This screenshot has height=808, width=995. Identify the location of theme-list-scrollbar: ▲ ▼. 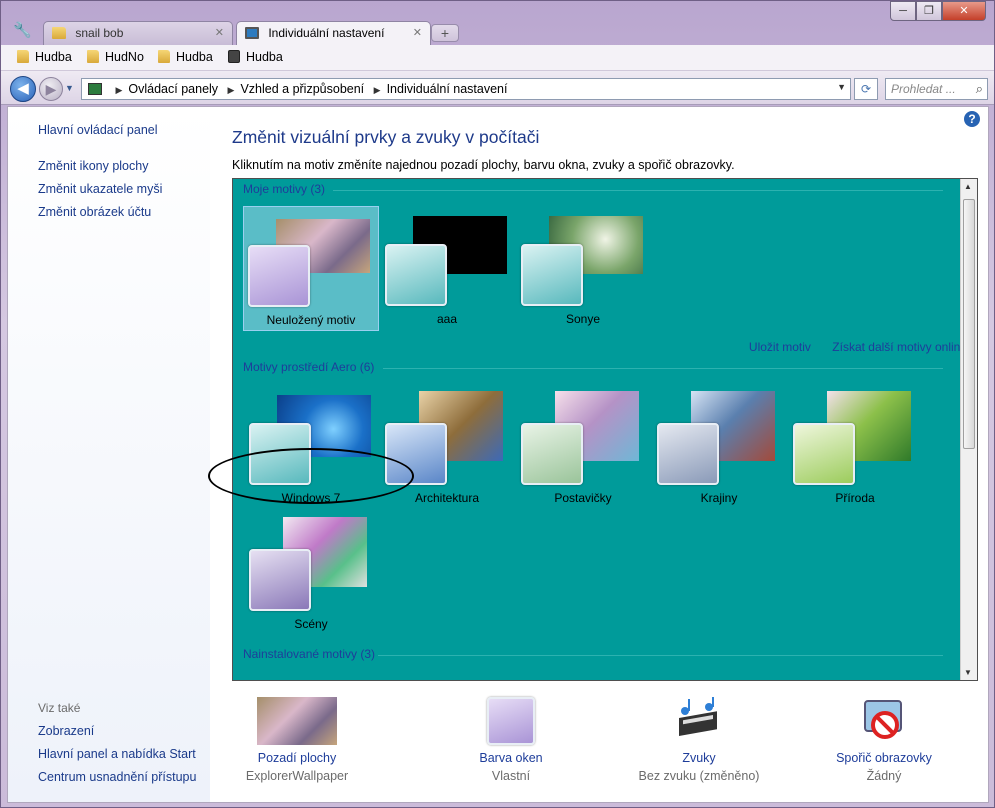
(968, 429).